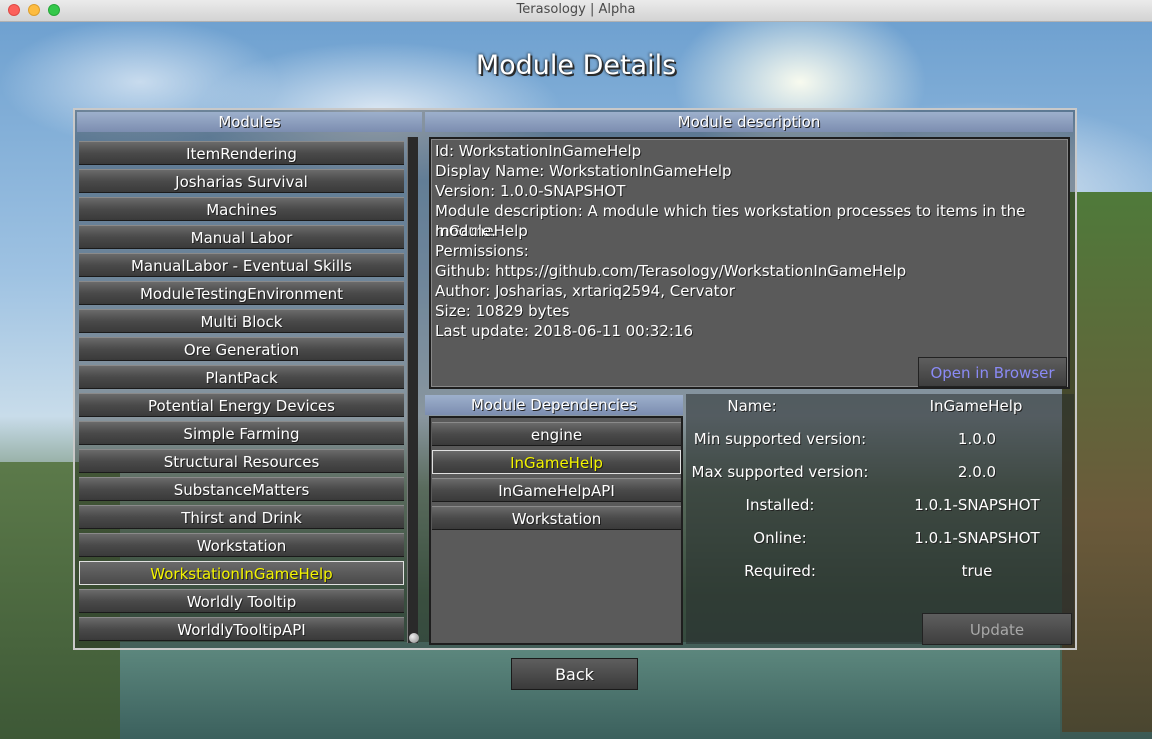  Describe the element at coordinates (413, 390) in the screenshot. I see `module-list-scrollbar` at that location.